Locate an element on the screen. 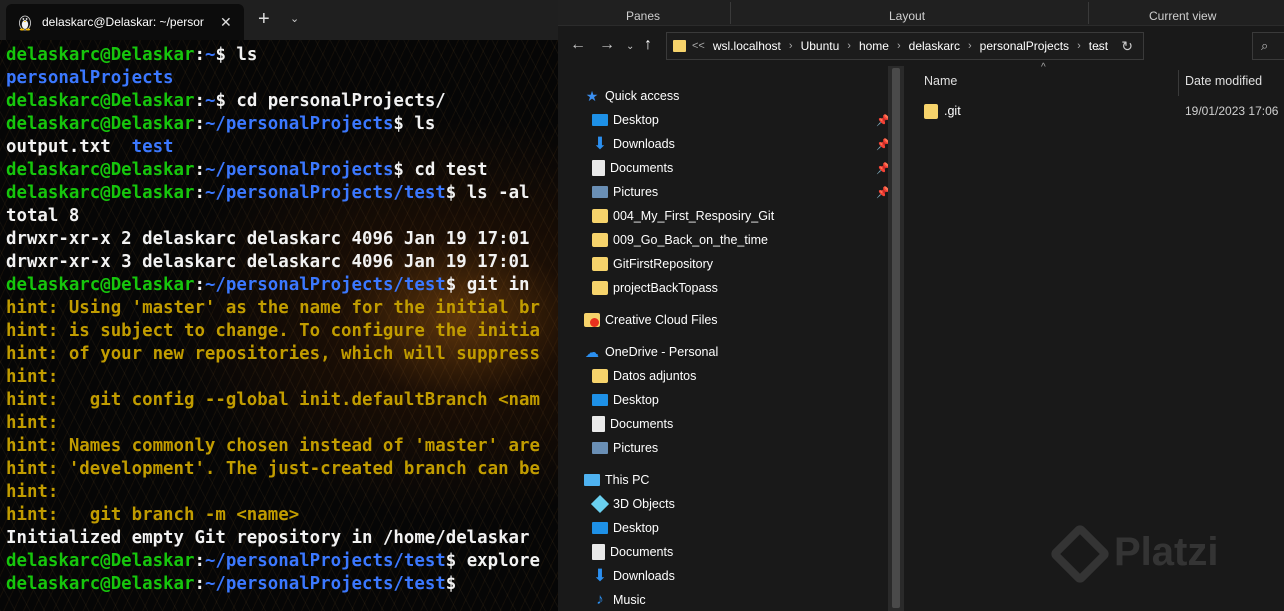 Image resolution: width=1284 pixels, height=611 pixels. nav-item-projectbacktopass: projectBackTopass is located at coordinates (655, 288).